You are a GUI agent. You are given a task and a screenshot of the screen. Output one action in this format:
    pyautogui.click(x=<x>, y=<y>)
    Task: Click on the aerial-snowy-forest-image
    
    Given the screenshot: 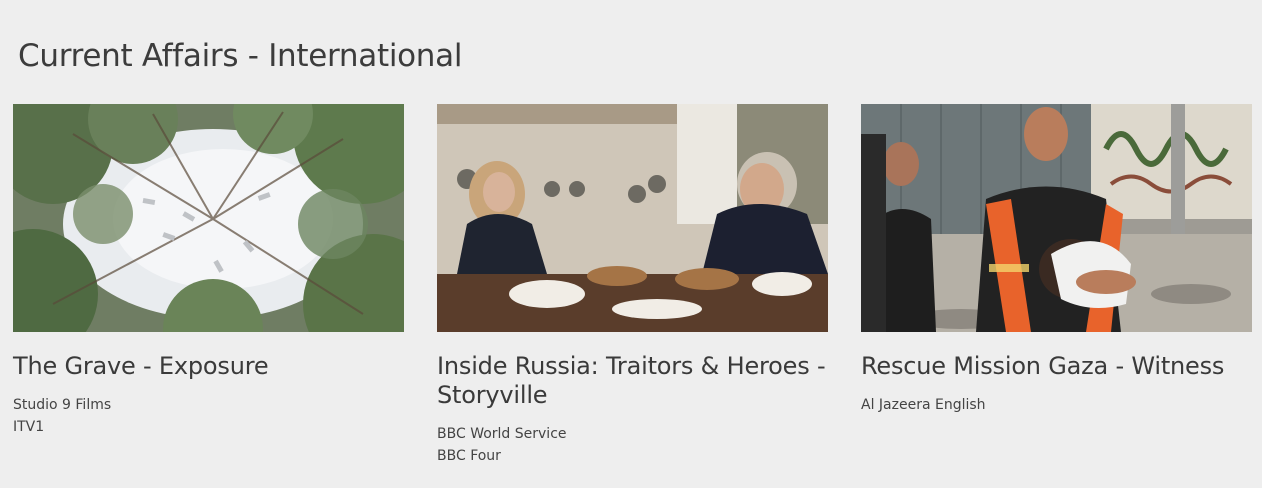 What is the action you would take?
    pyautogui.click(x=208, y=218)
    